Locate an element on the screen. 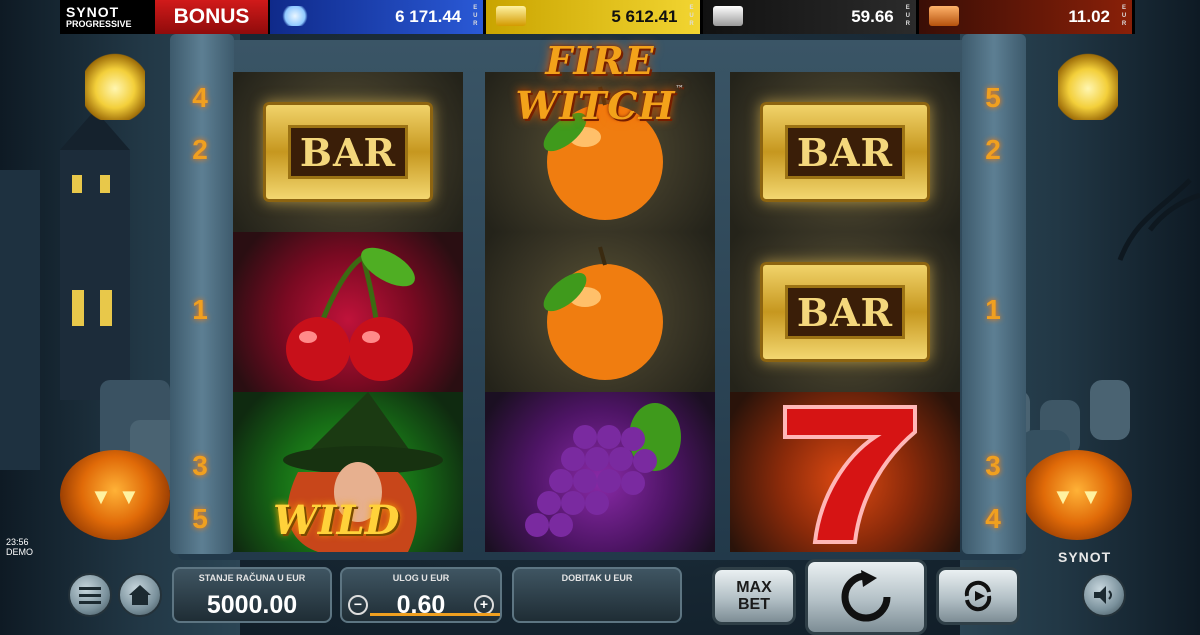 This screenshot has width=1200, height=635. jackpot-bronze: 11.02 EUR is located at coordinates (1026, 17).